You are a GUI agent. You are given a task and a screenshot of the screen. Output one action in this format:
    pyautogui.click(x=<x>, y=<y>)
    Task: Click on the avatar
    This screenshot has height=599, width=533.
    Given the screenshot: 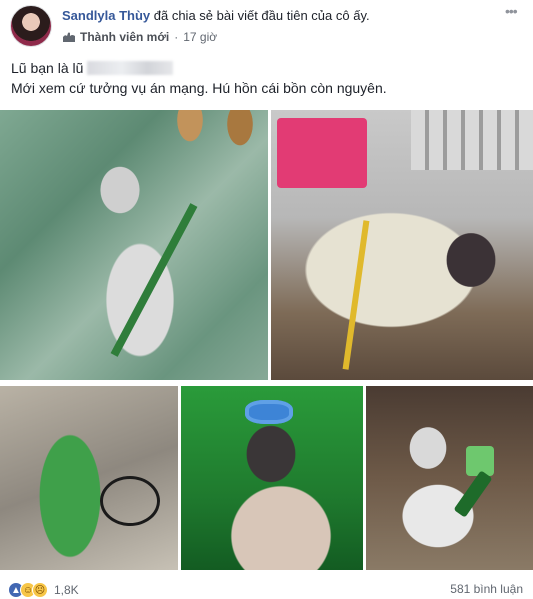 What is the action you would take?
    pyautogui.click(x=31, y=26)
    